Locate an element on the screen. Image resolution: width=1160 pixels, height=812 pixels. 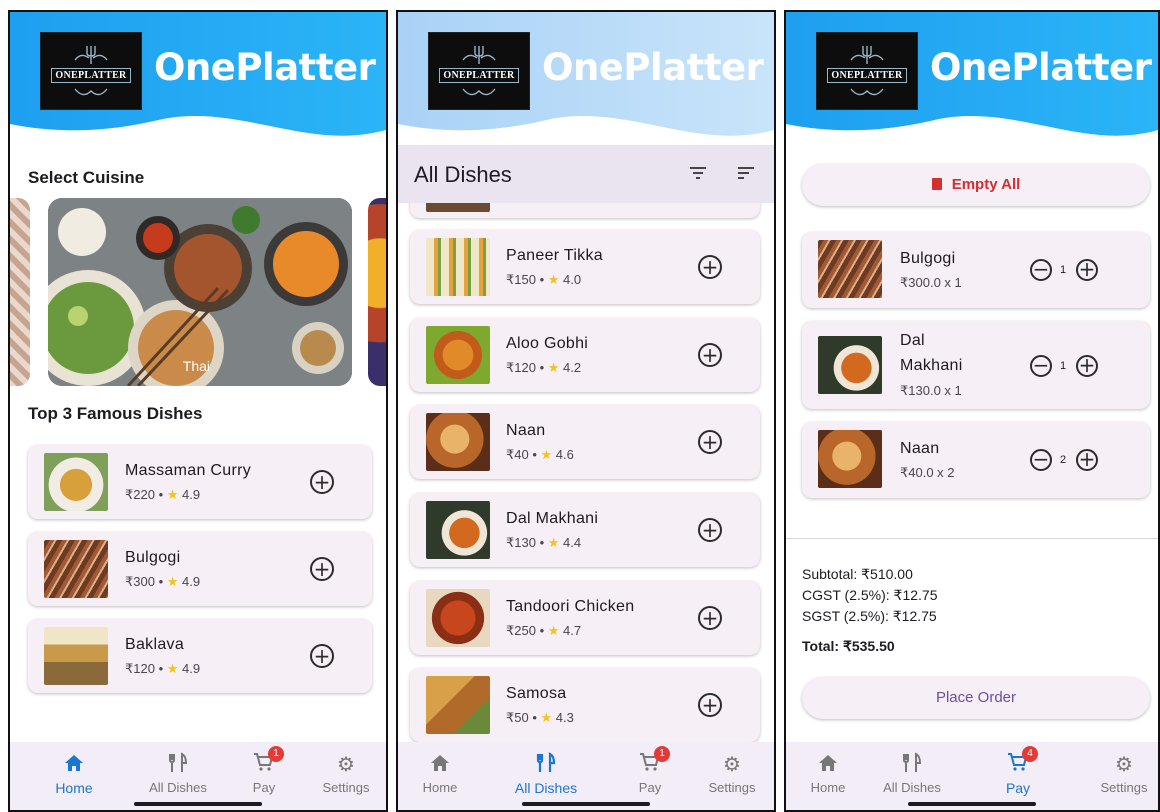
cuisine-carousel: Thai is located at coordinates (198, 293).